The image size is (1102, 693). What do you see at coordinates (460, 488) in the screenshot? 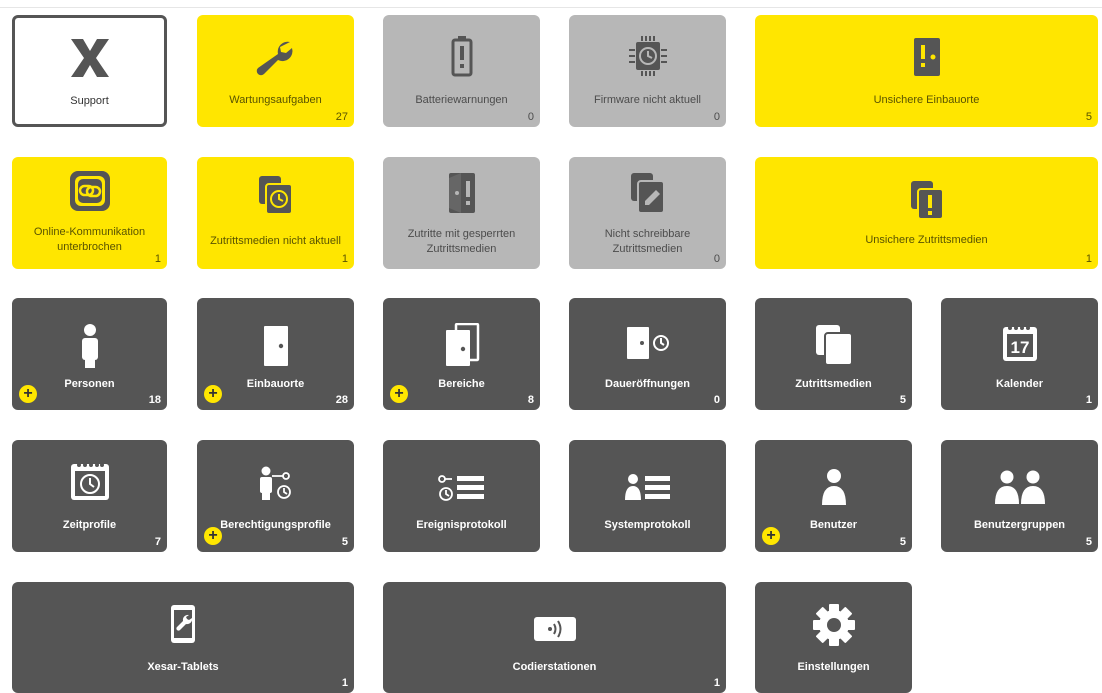
I see `key-clock-list-icon` at bounding box center [460, 488].